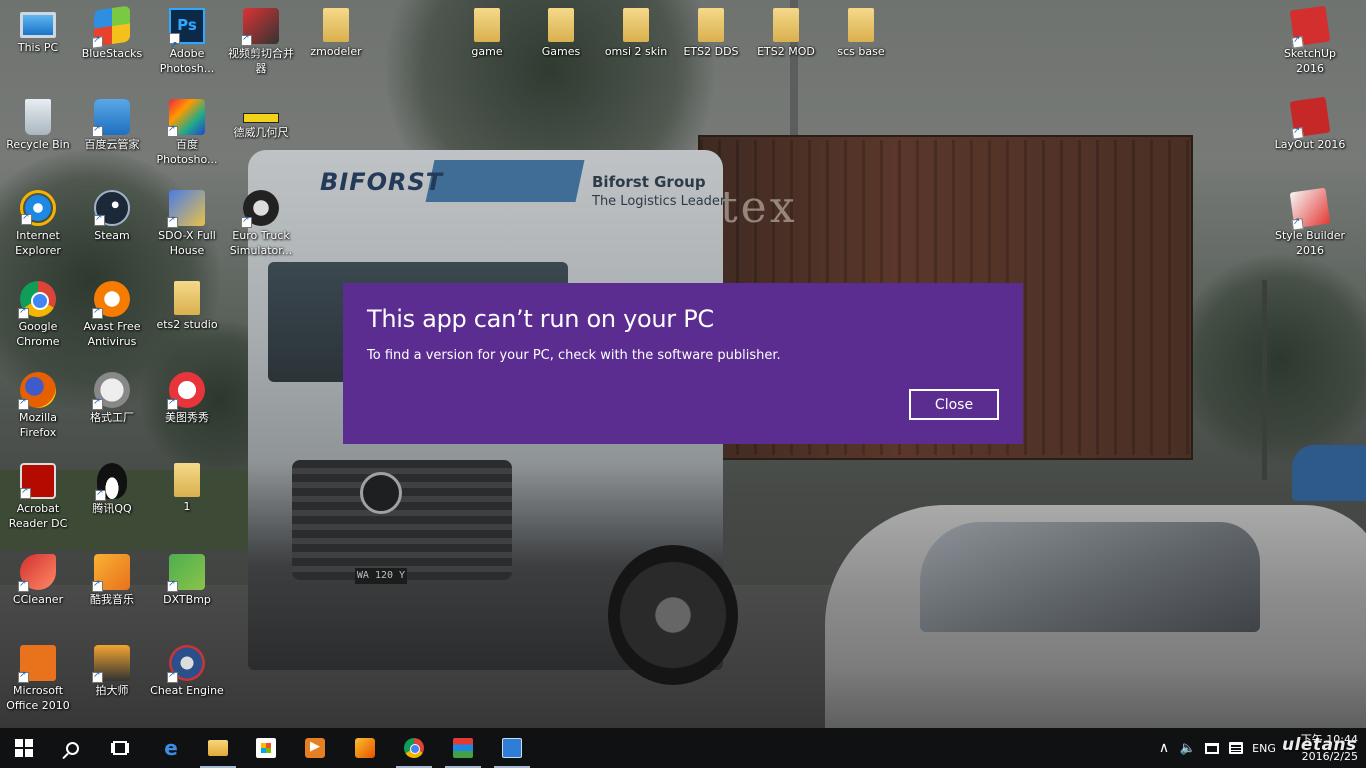  I want to click on desktop-icon-this-pc: This PC, so click(38, 44).